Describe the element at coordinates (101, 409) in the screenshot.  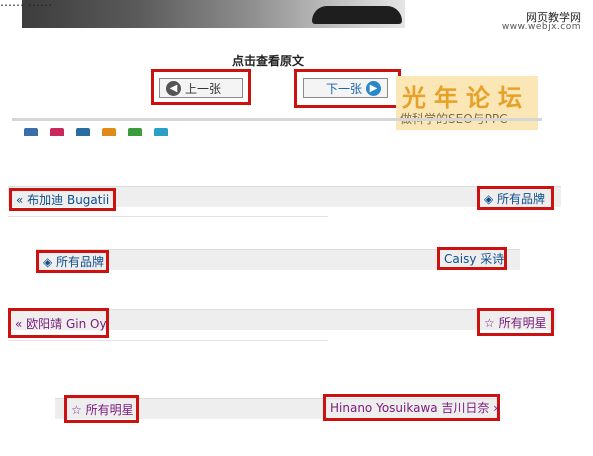
I see `all-stars-link-2: ☆ 所有明星` at that location.